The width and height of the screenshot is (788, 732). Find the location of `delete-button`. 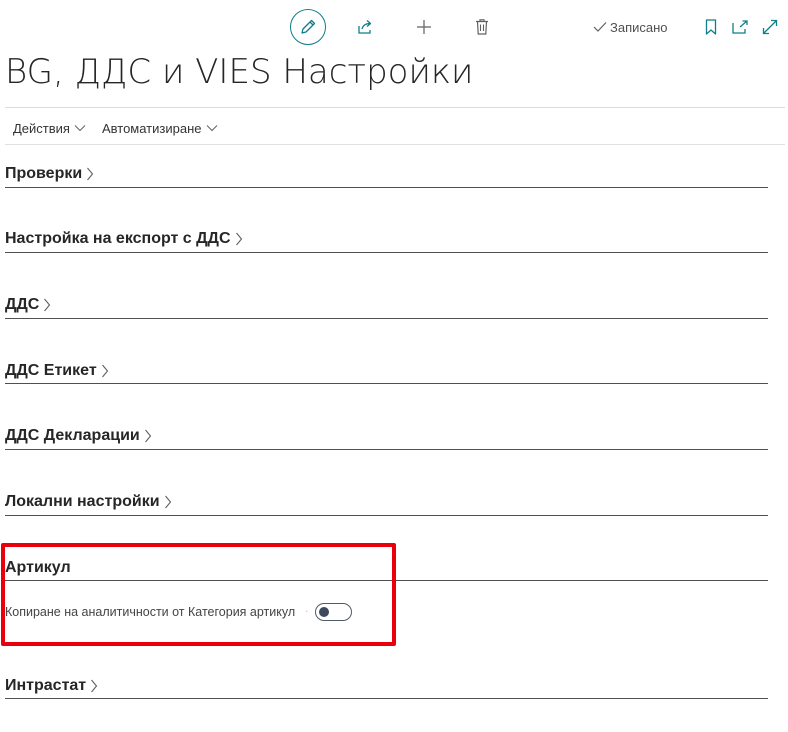

delete-button is located at coordinates (482, 27).